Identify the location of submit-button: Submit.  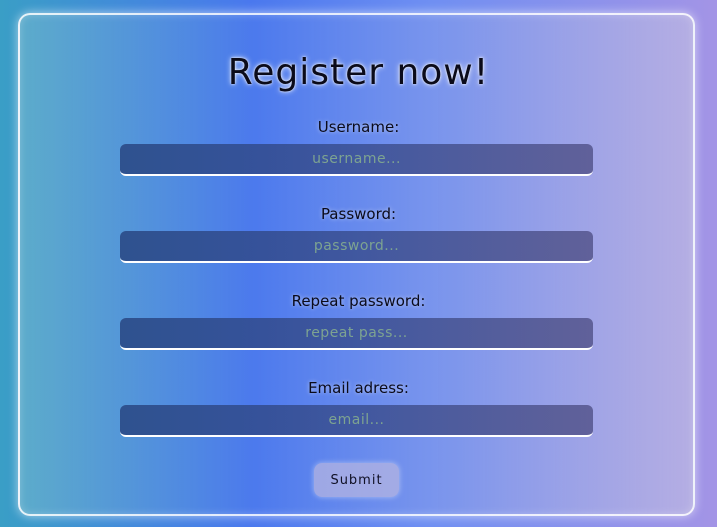
(356, 480).